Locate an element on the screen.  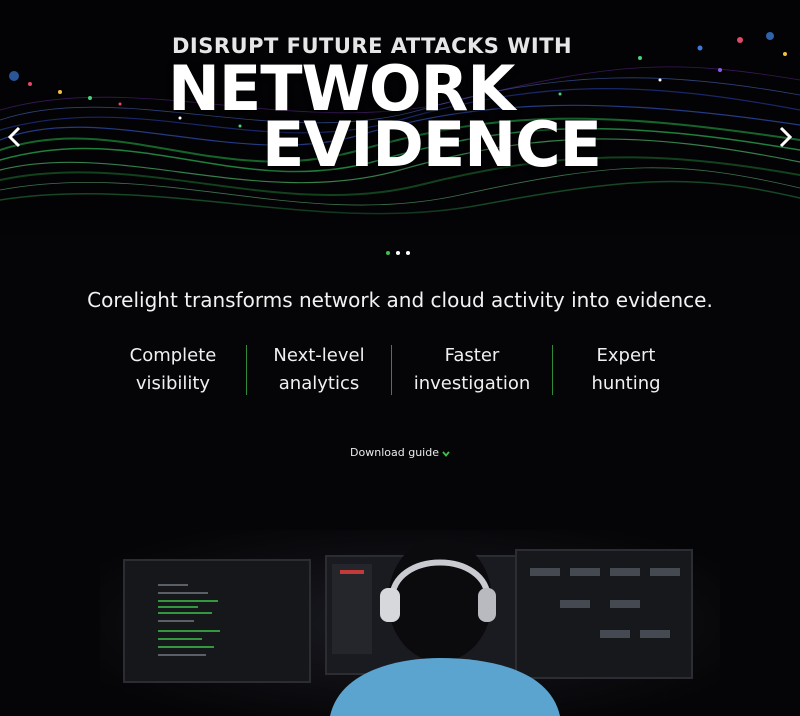
chevron-left-icon is located at coordinates (14, 137).